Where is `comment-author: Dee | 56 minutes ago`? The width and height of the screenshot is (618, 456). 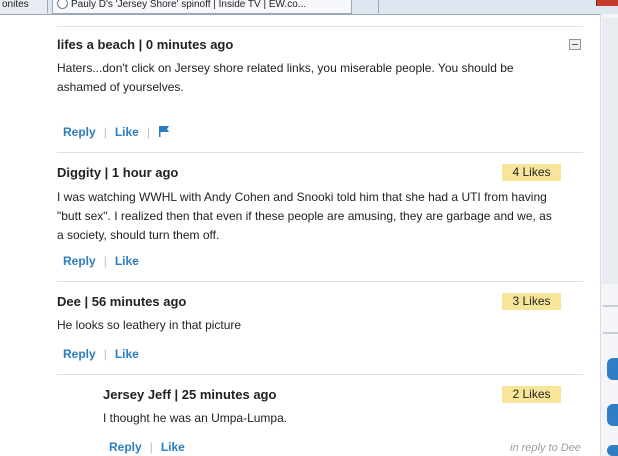
comment-author: Dee | 56 minutes ago is located at coordinates (122, 301).